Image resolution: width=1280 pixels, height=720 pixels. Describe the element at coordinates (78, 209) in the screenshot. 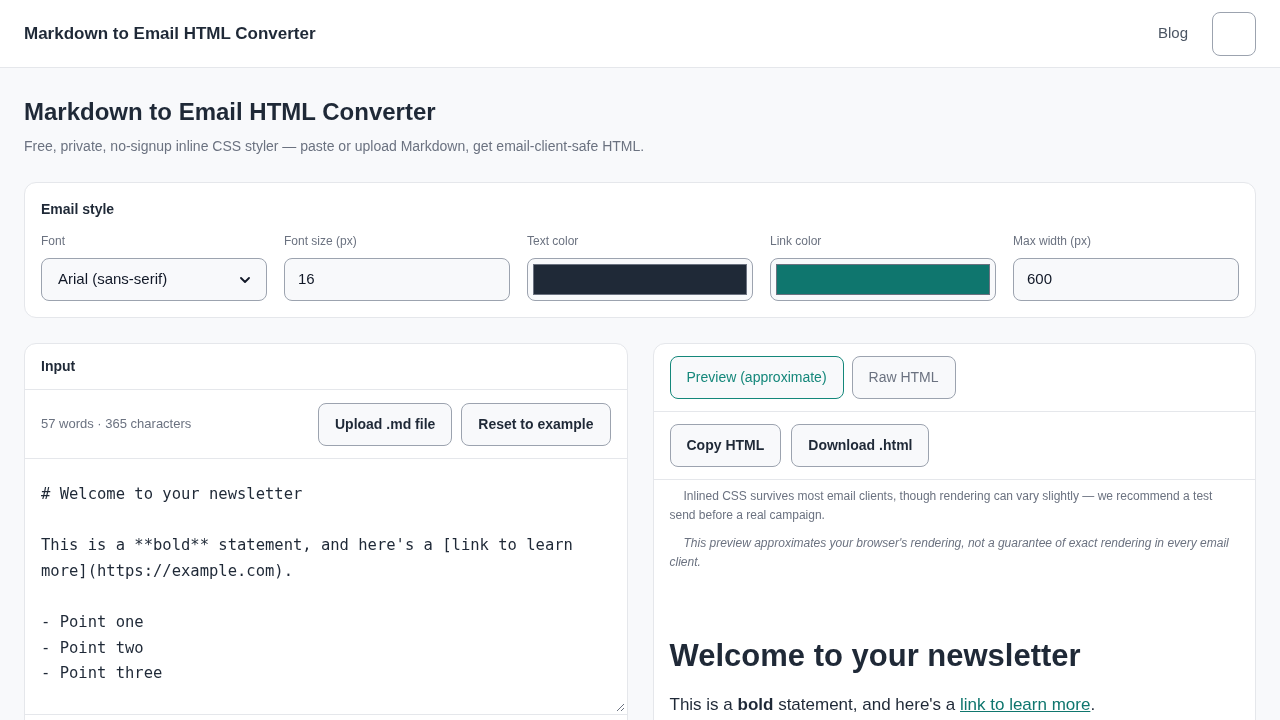

I see `card-title: Email style` at that location.